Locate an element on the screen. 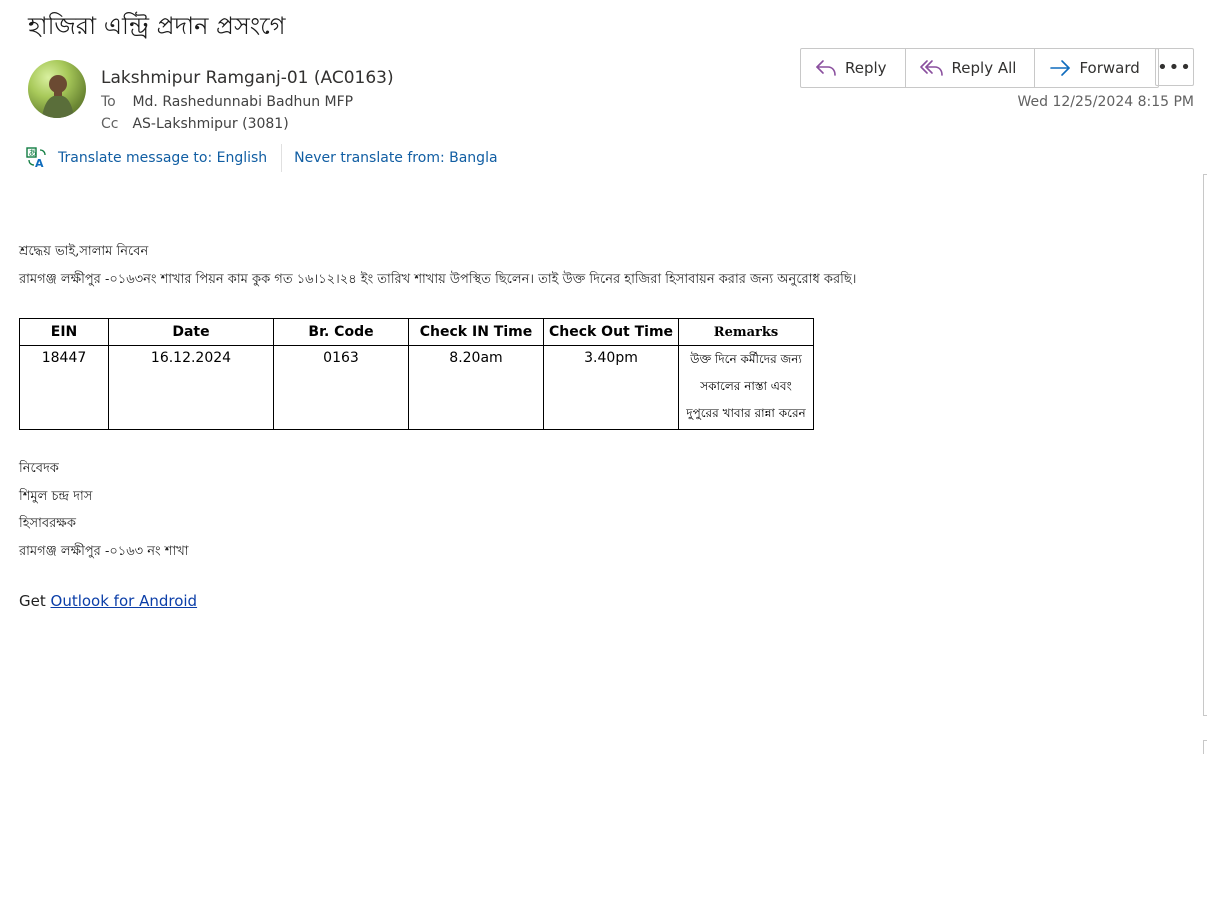  footer-prefix: Get is located at coordinates (32, 601).